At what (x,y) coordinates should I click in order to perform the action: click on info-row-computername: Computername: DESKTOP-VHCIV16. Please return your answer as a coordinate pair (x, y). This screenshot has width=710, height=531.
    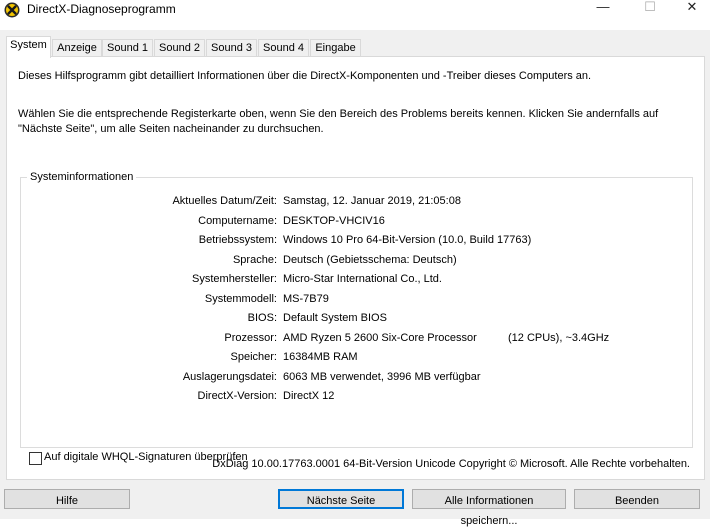
    Looking at the image, I should click on (351, 221).